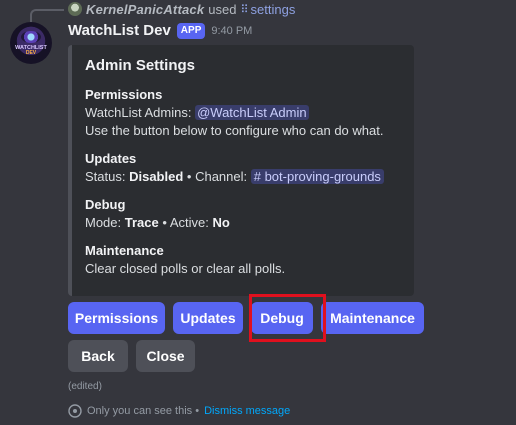 The height and width of the screenshot is (425, 516). Describe the element at coordinates (103, 222) in the screenshot. I see `mode-label: Mode:` at that location.